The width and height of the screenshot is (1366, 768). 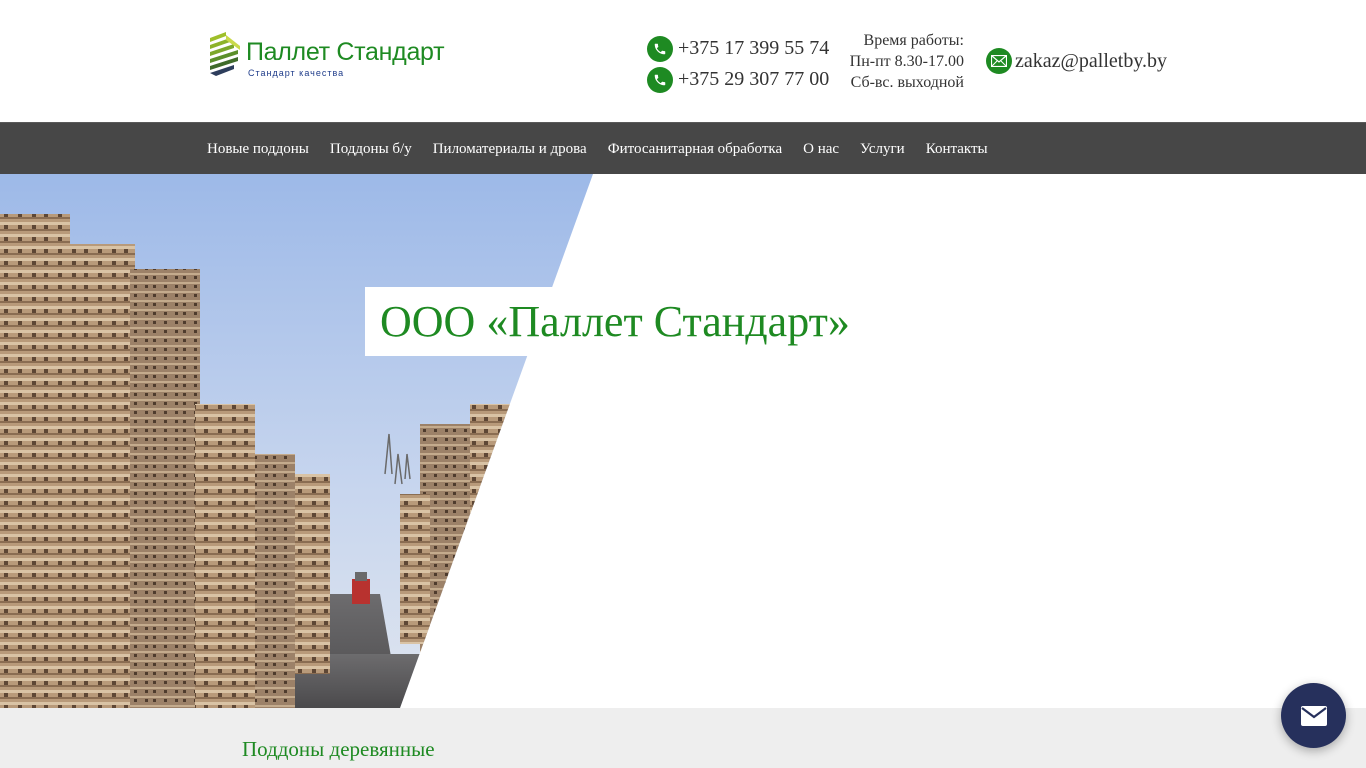 I want to click on contact-fab-button, so click(x=1313, y=715).